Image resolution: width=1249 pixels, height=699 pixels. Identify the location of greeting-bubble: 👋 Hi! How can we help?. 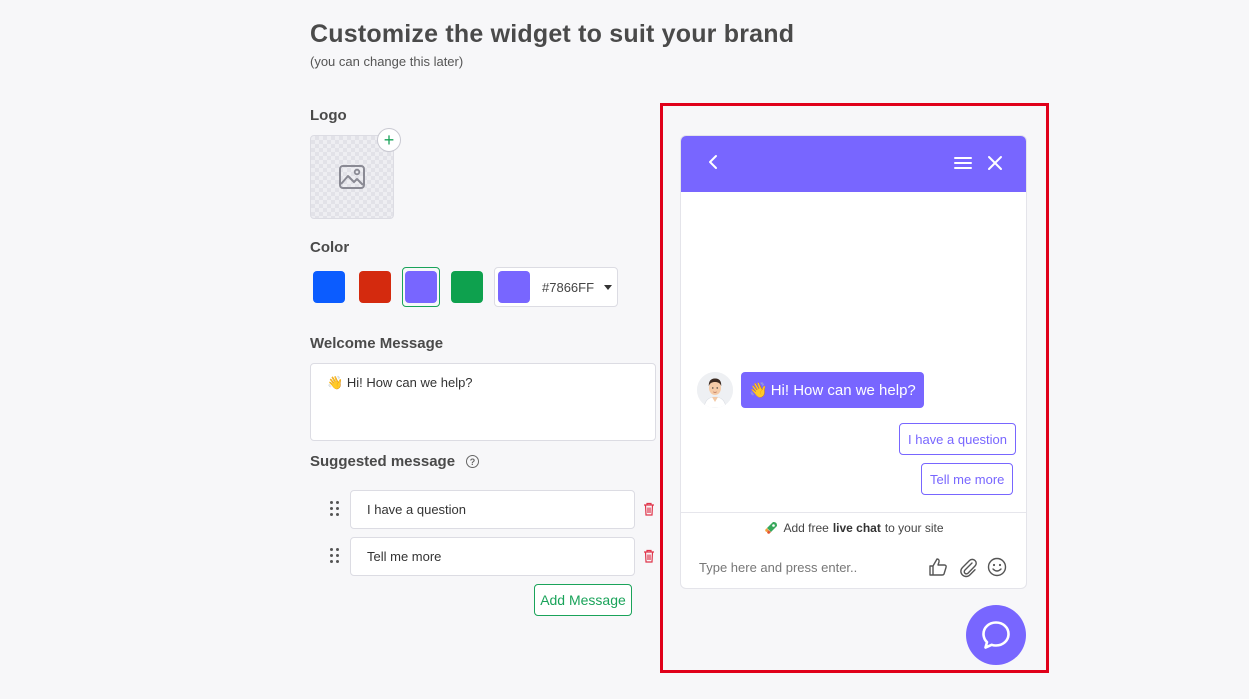
(832, 390).